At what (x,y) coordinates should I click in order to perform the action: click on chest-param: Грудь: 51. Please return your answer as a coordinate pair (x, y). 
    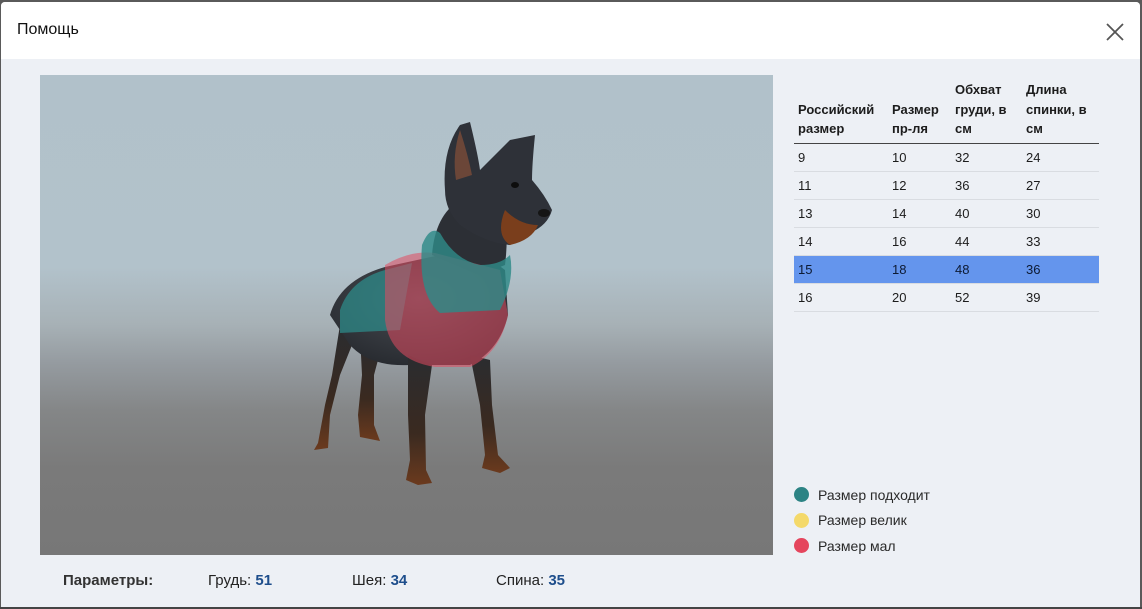
    Looking at the image, I should click on (240, 580).